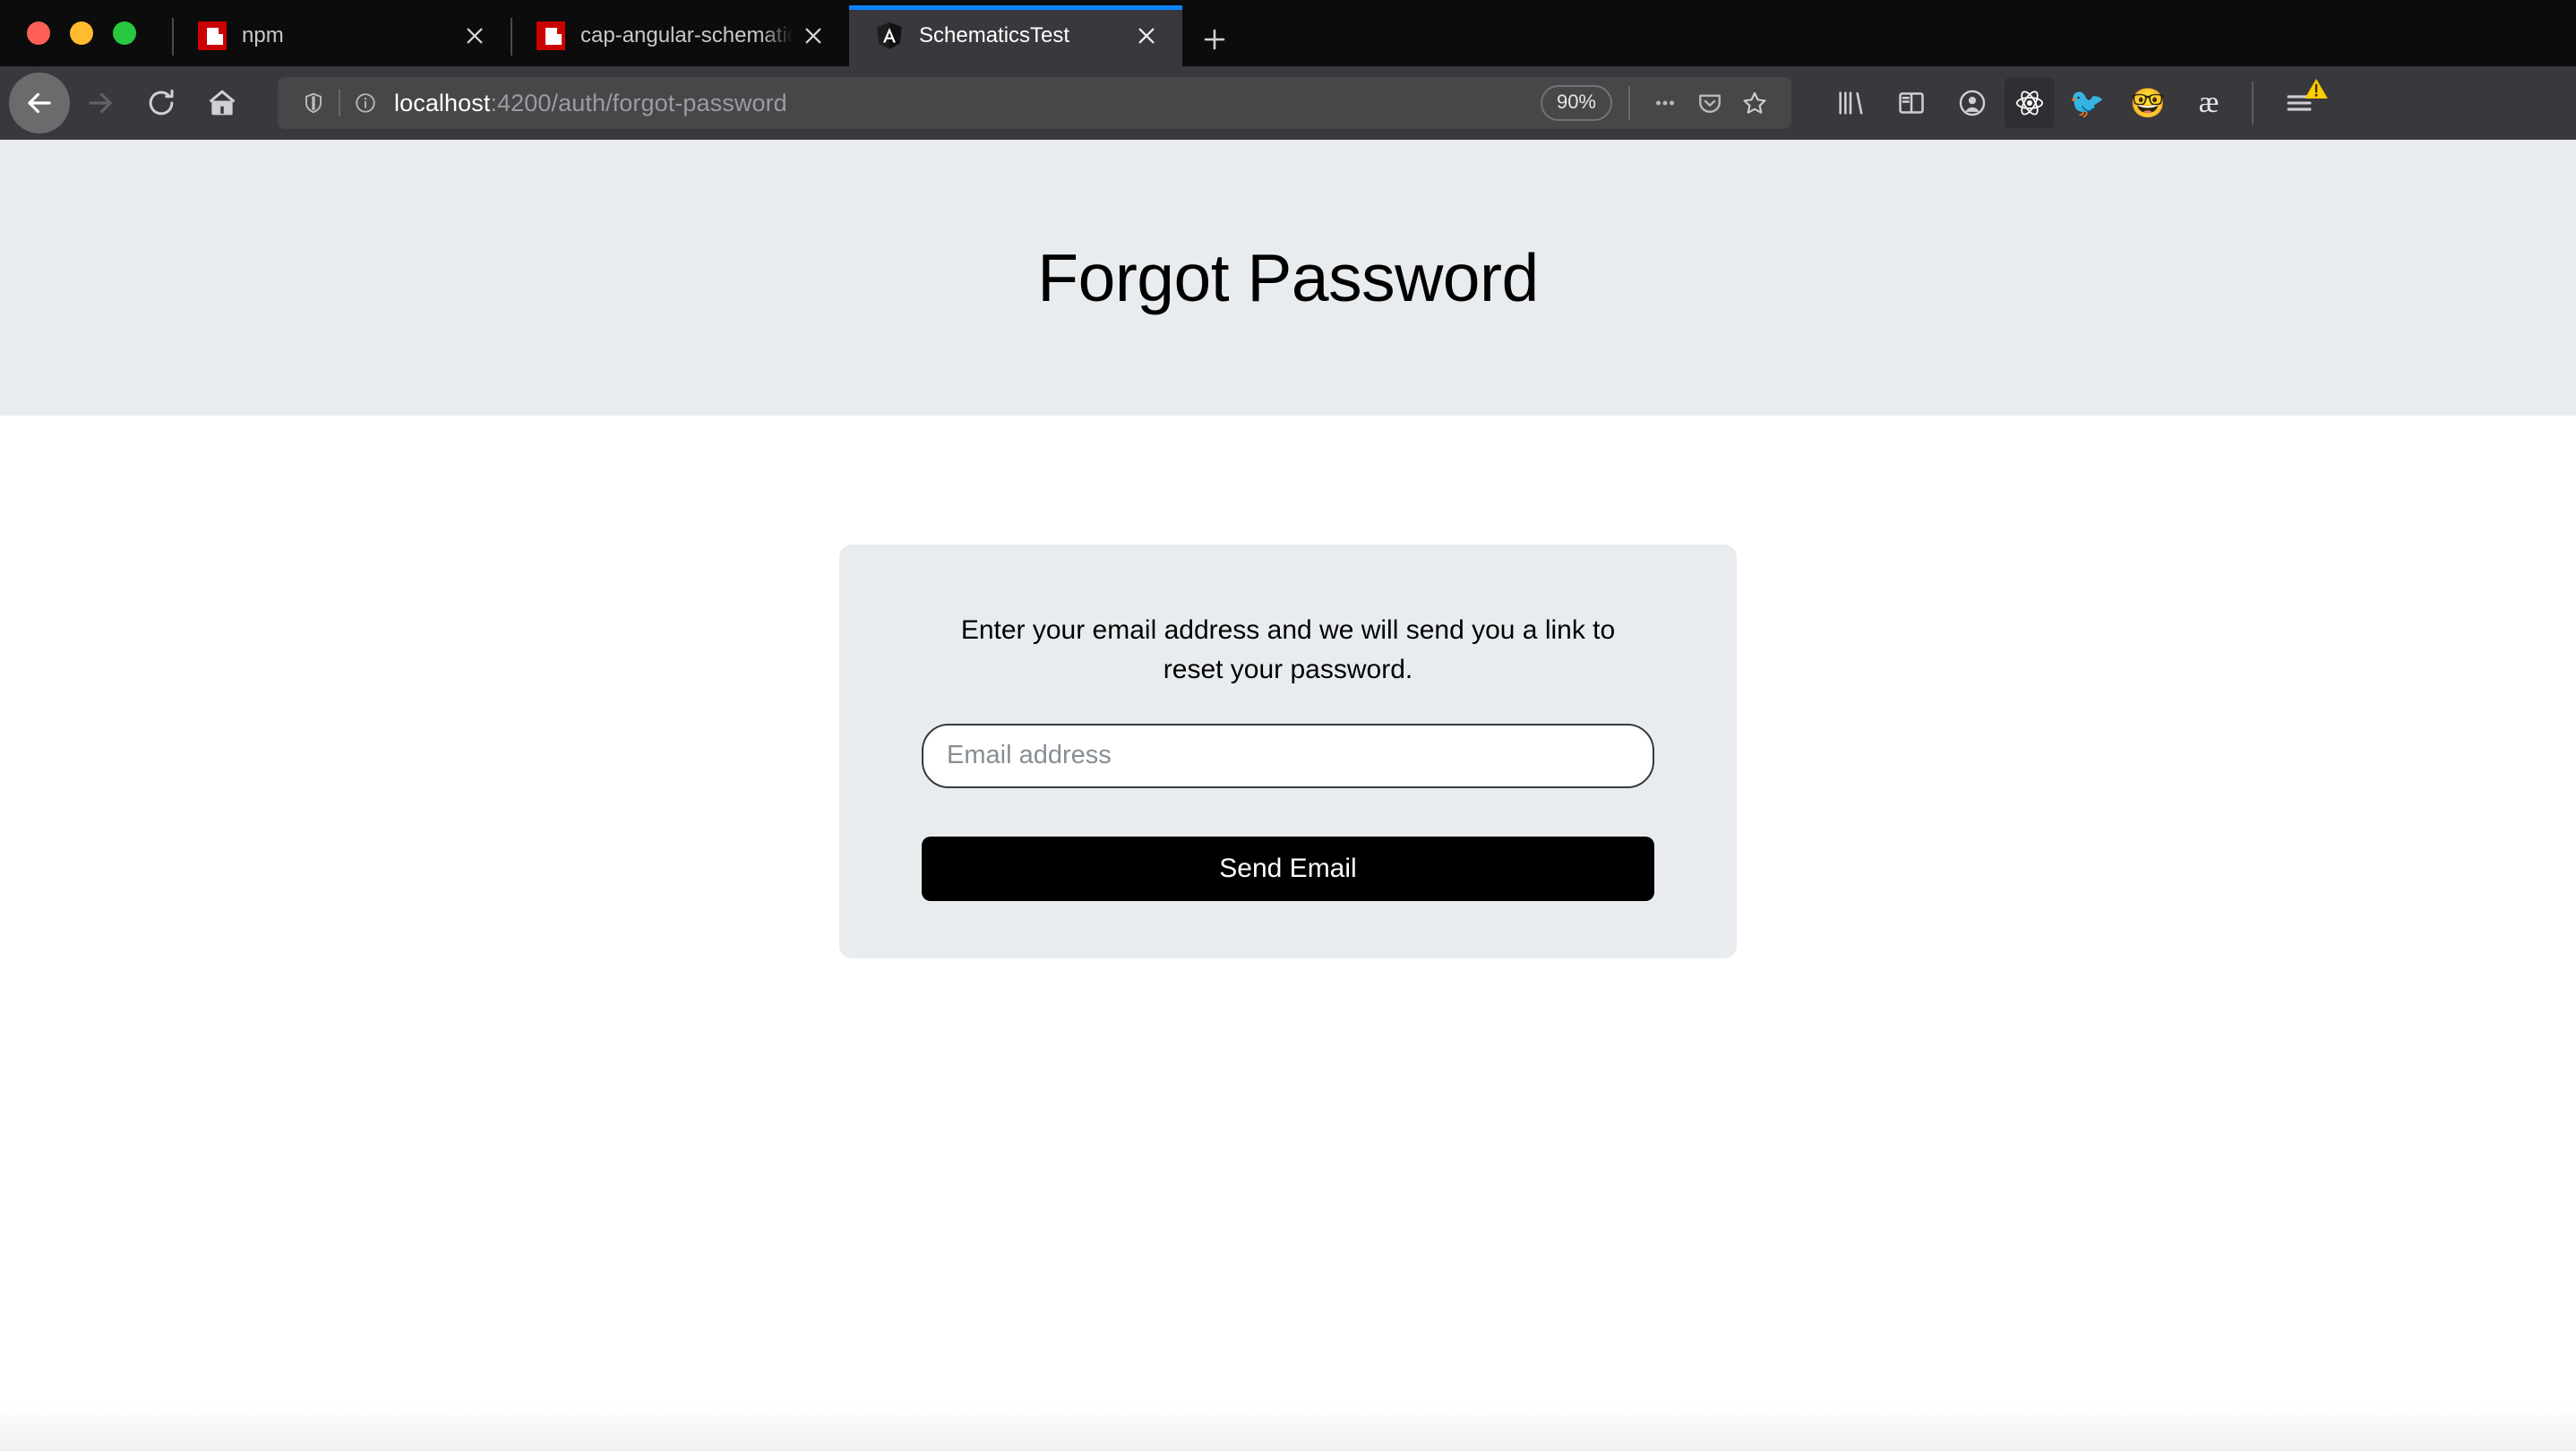 The height and width of the screenshot is (1451, 2576). I want to click on page-actions-icon, so click(1665, 103).